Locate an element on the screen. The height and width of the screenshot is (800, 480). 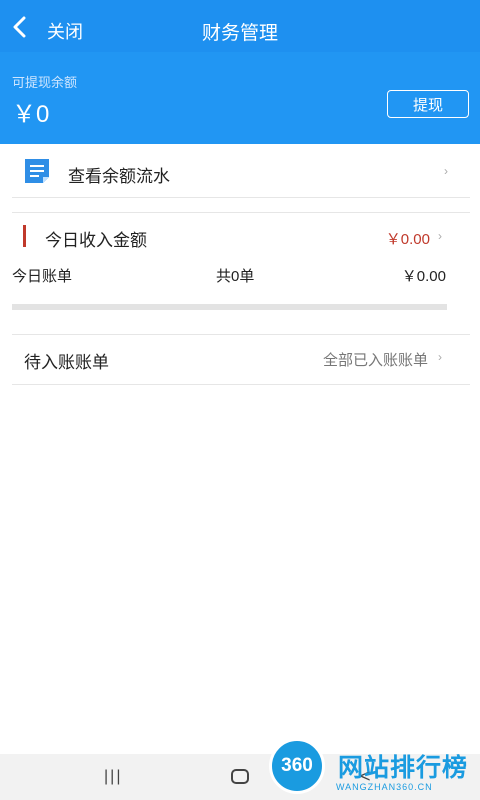
balance-label: 可提现余额 is located at coordinates (45, 82).